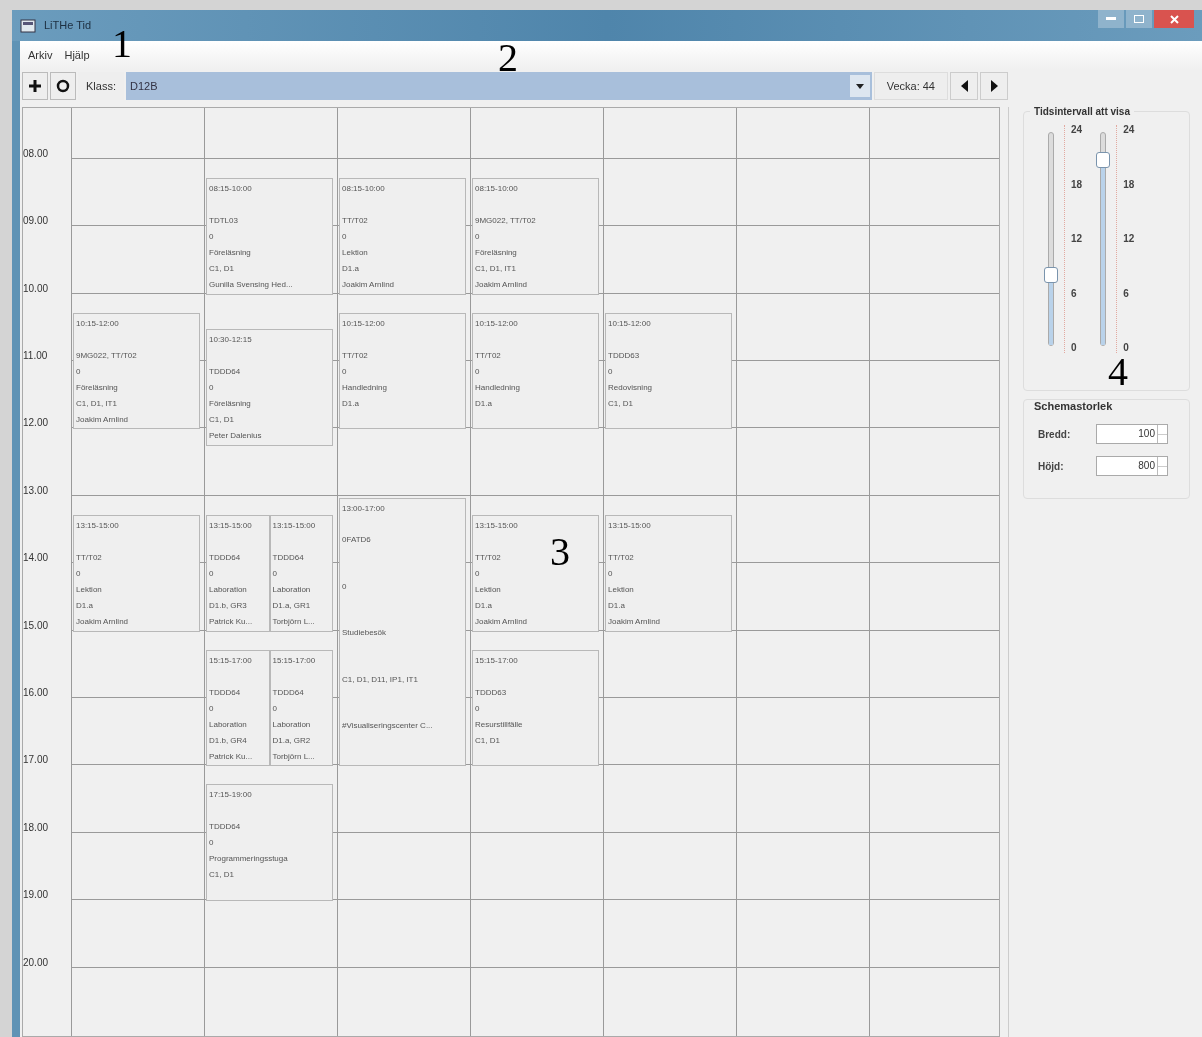 The width and height of the screenshot is (1202, 1037). What do you see at coordinates (498, 86) in the screenshot?
I see `class-dropdown: D12B` at bounding box center [498, 86].